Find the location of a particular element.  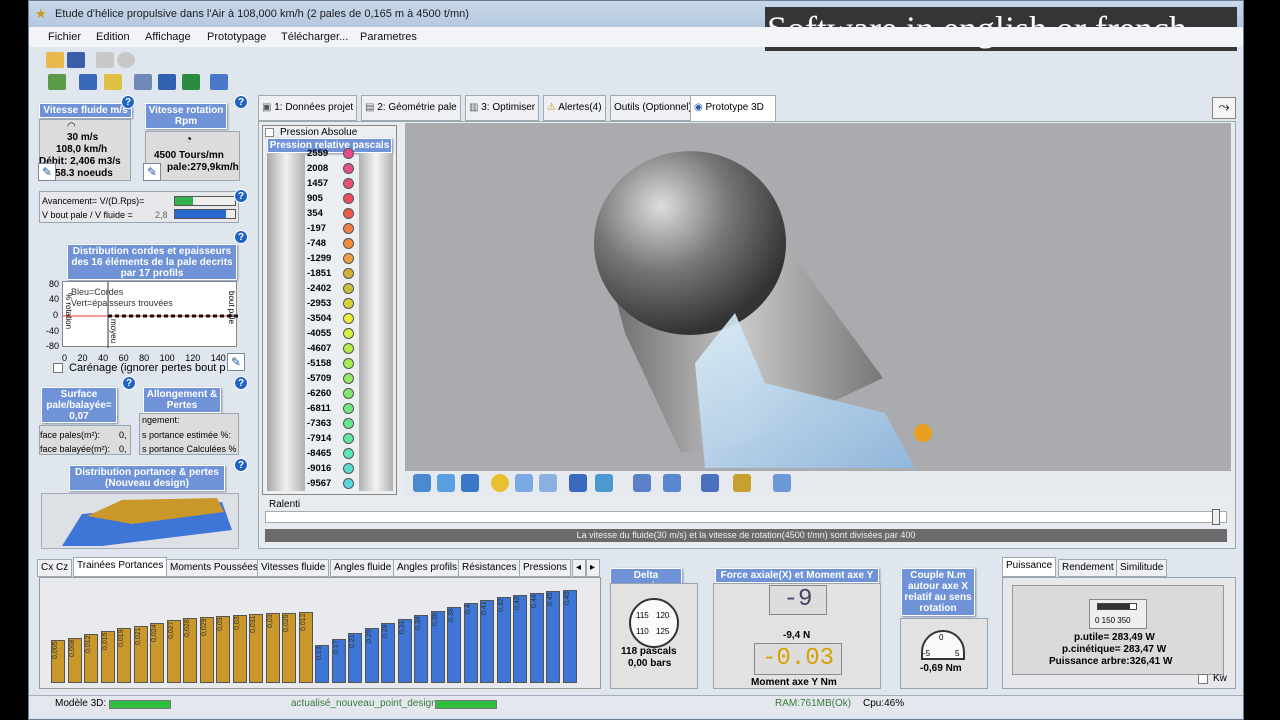

help-doc-icon is located at coordinates (219, 82).